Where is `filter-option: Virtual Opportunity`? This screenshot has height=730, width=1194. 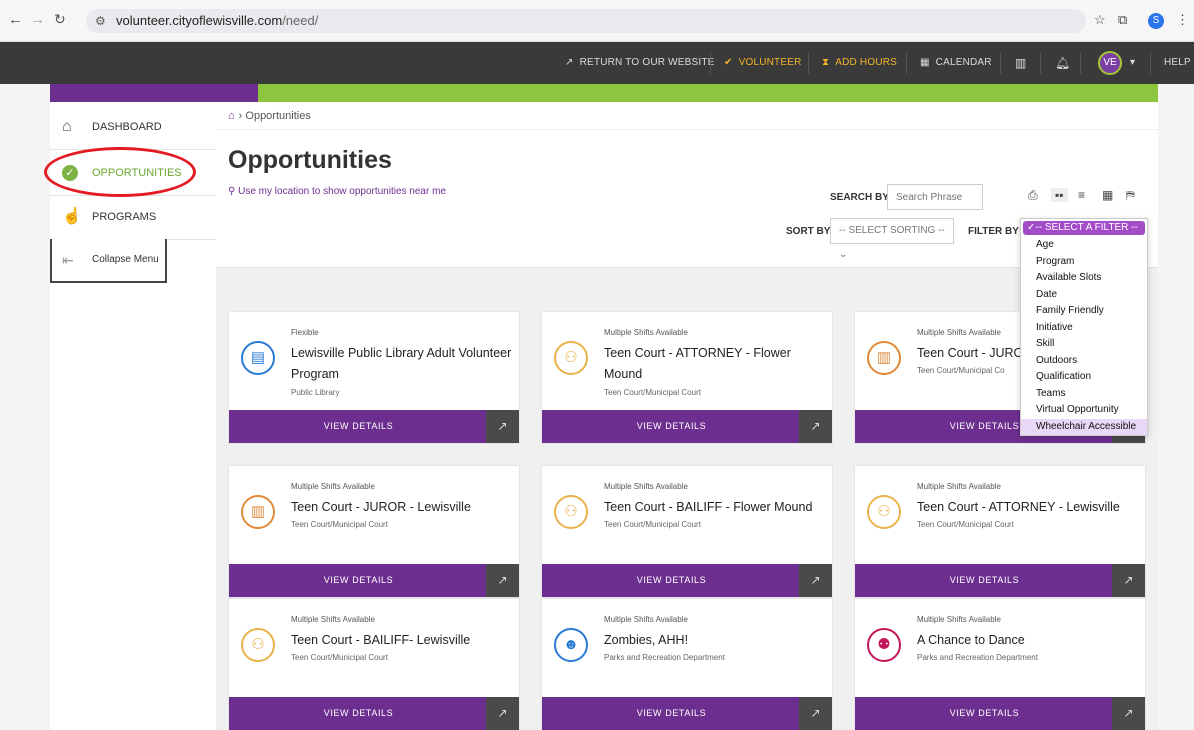 filter-option: Virtual Opportunity is located at coordinates (1084, 410).